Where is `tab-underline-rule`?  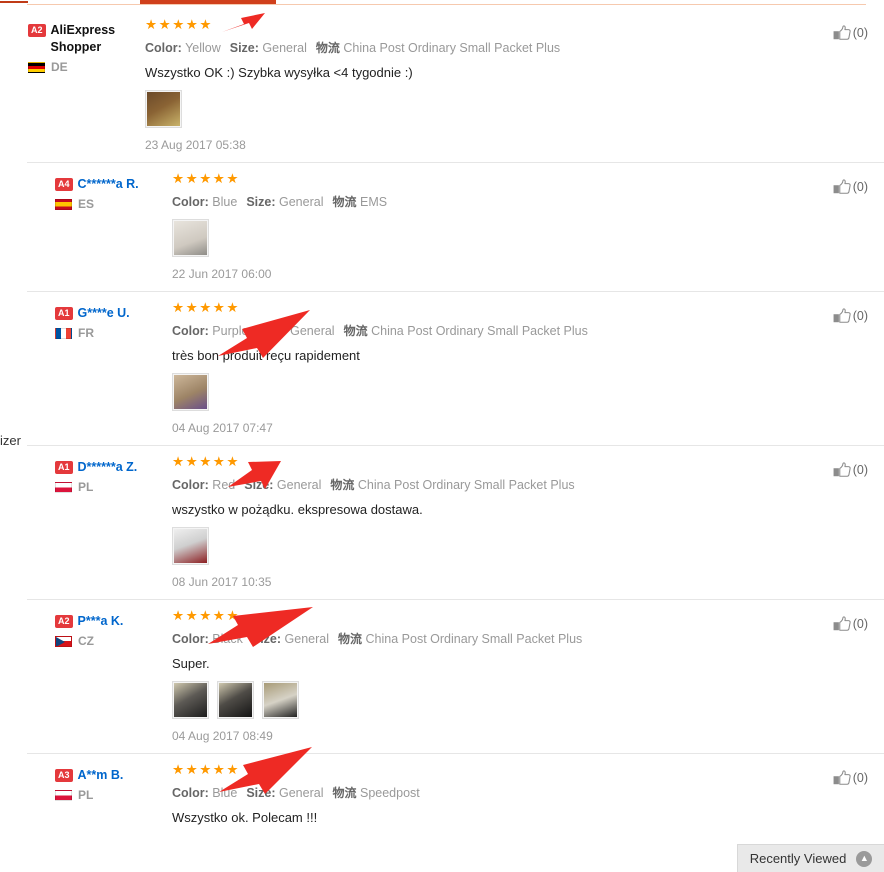
tab-underline-rule is located at coordinates (446, 4).